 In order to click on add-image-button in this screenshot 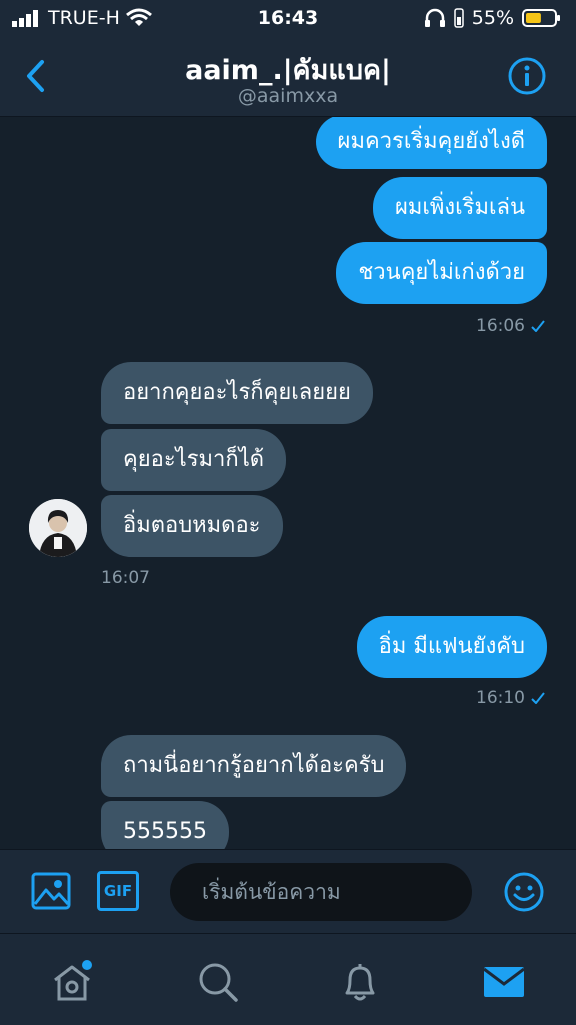, I will do `click(51, 891)`.